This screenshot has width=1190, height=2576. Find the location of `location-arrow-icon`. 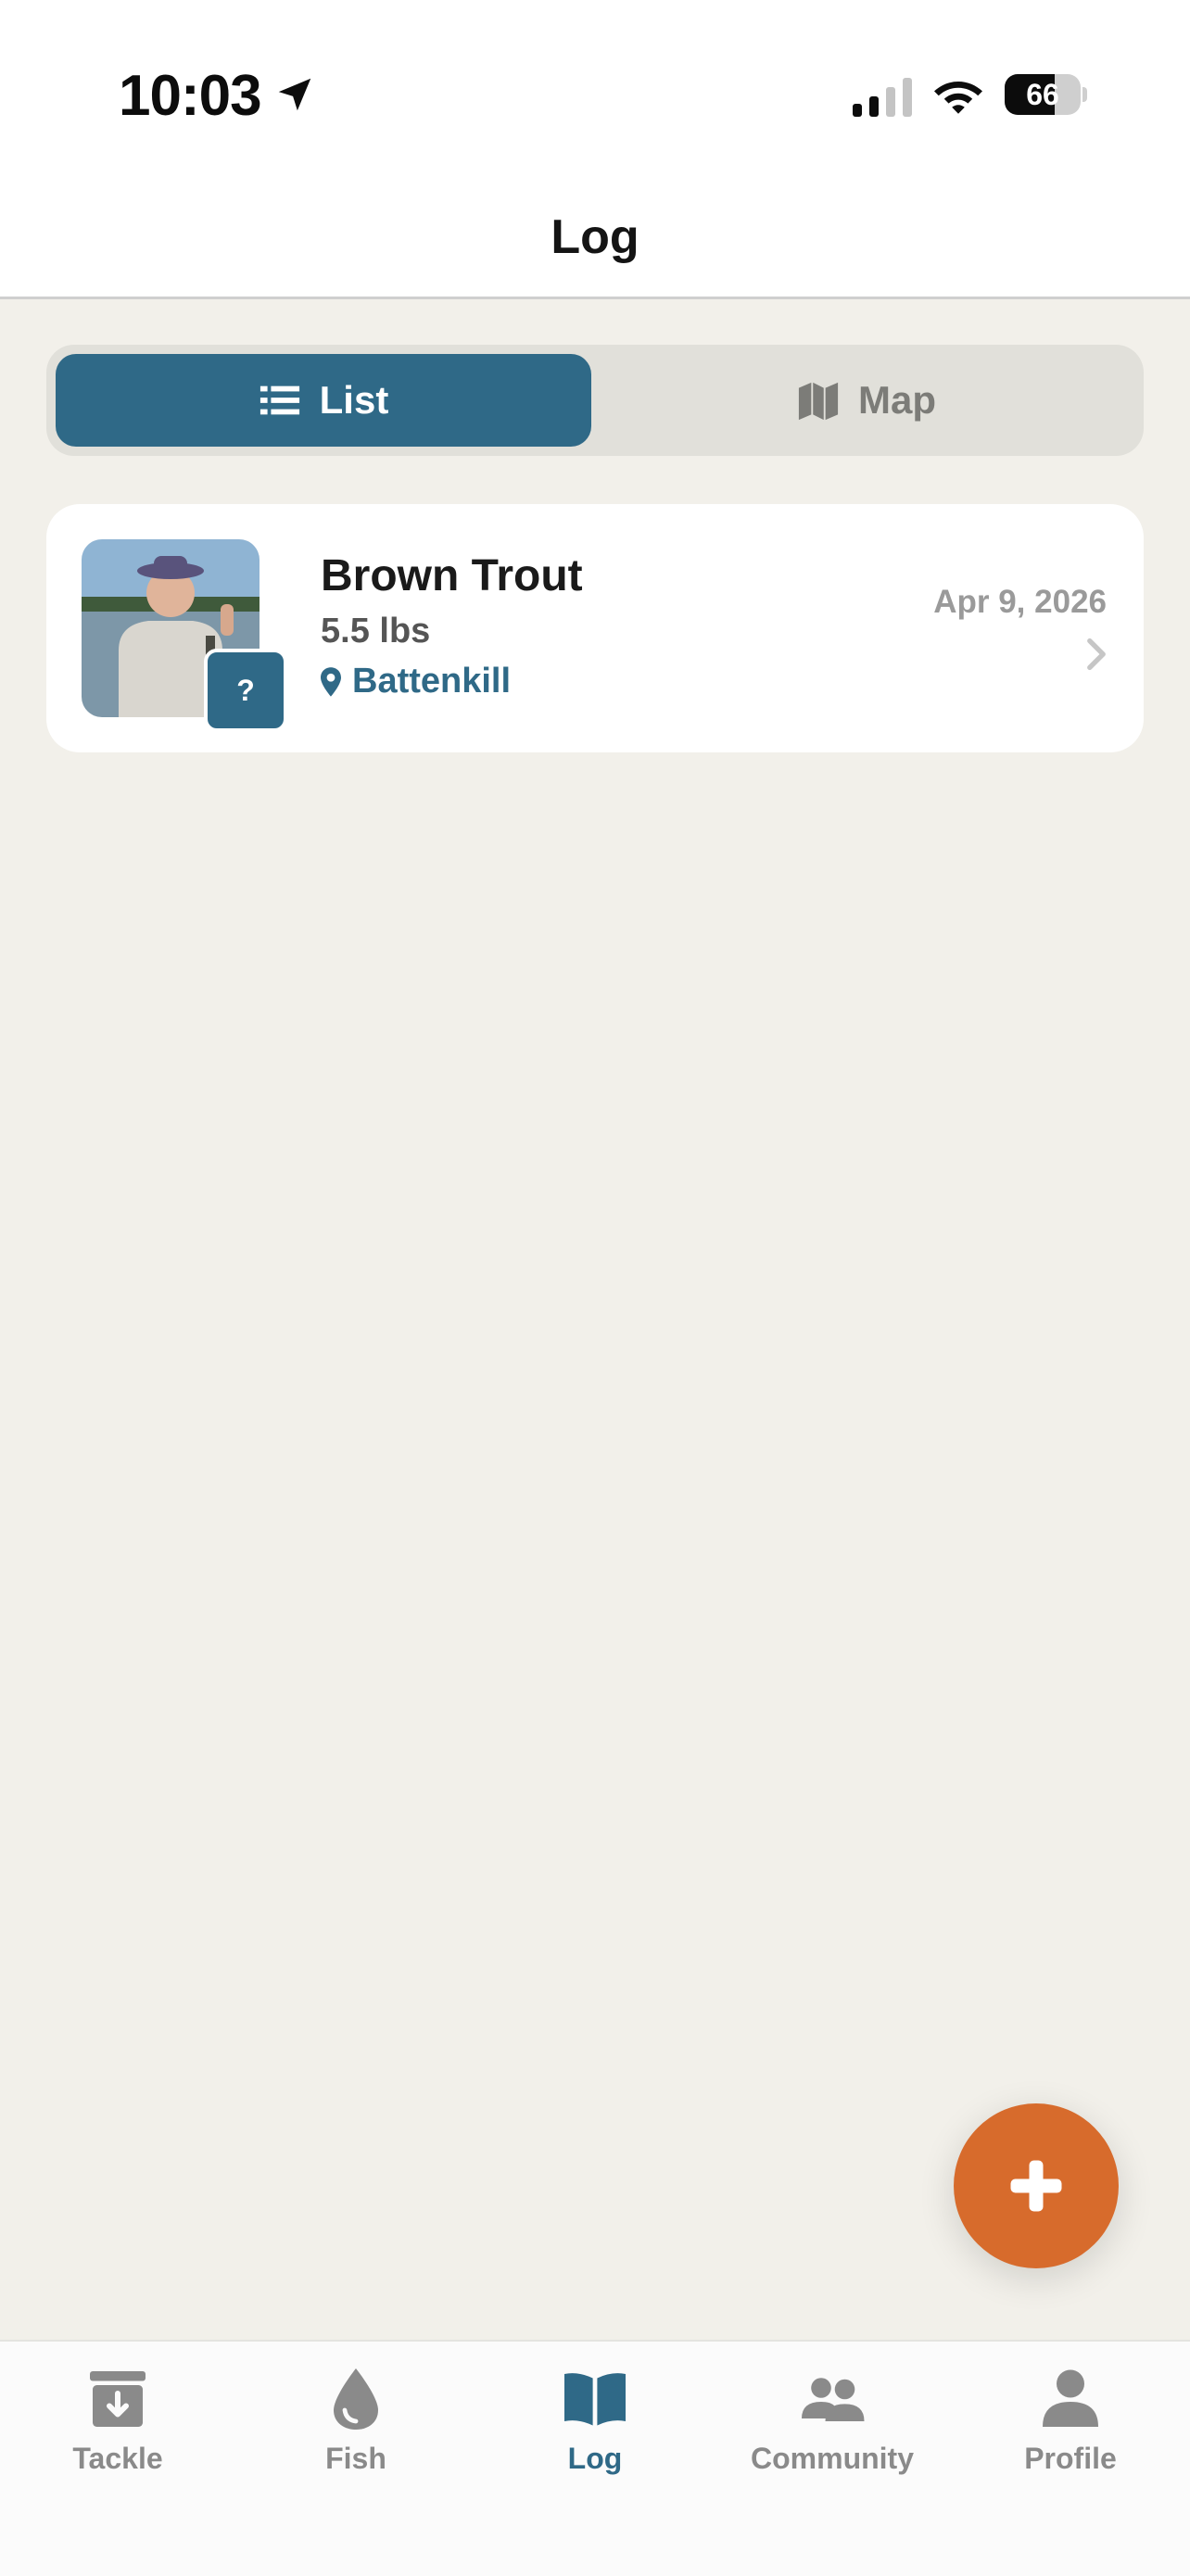

location-arrow-icon is located at coordinates (294, 94).